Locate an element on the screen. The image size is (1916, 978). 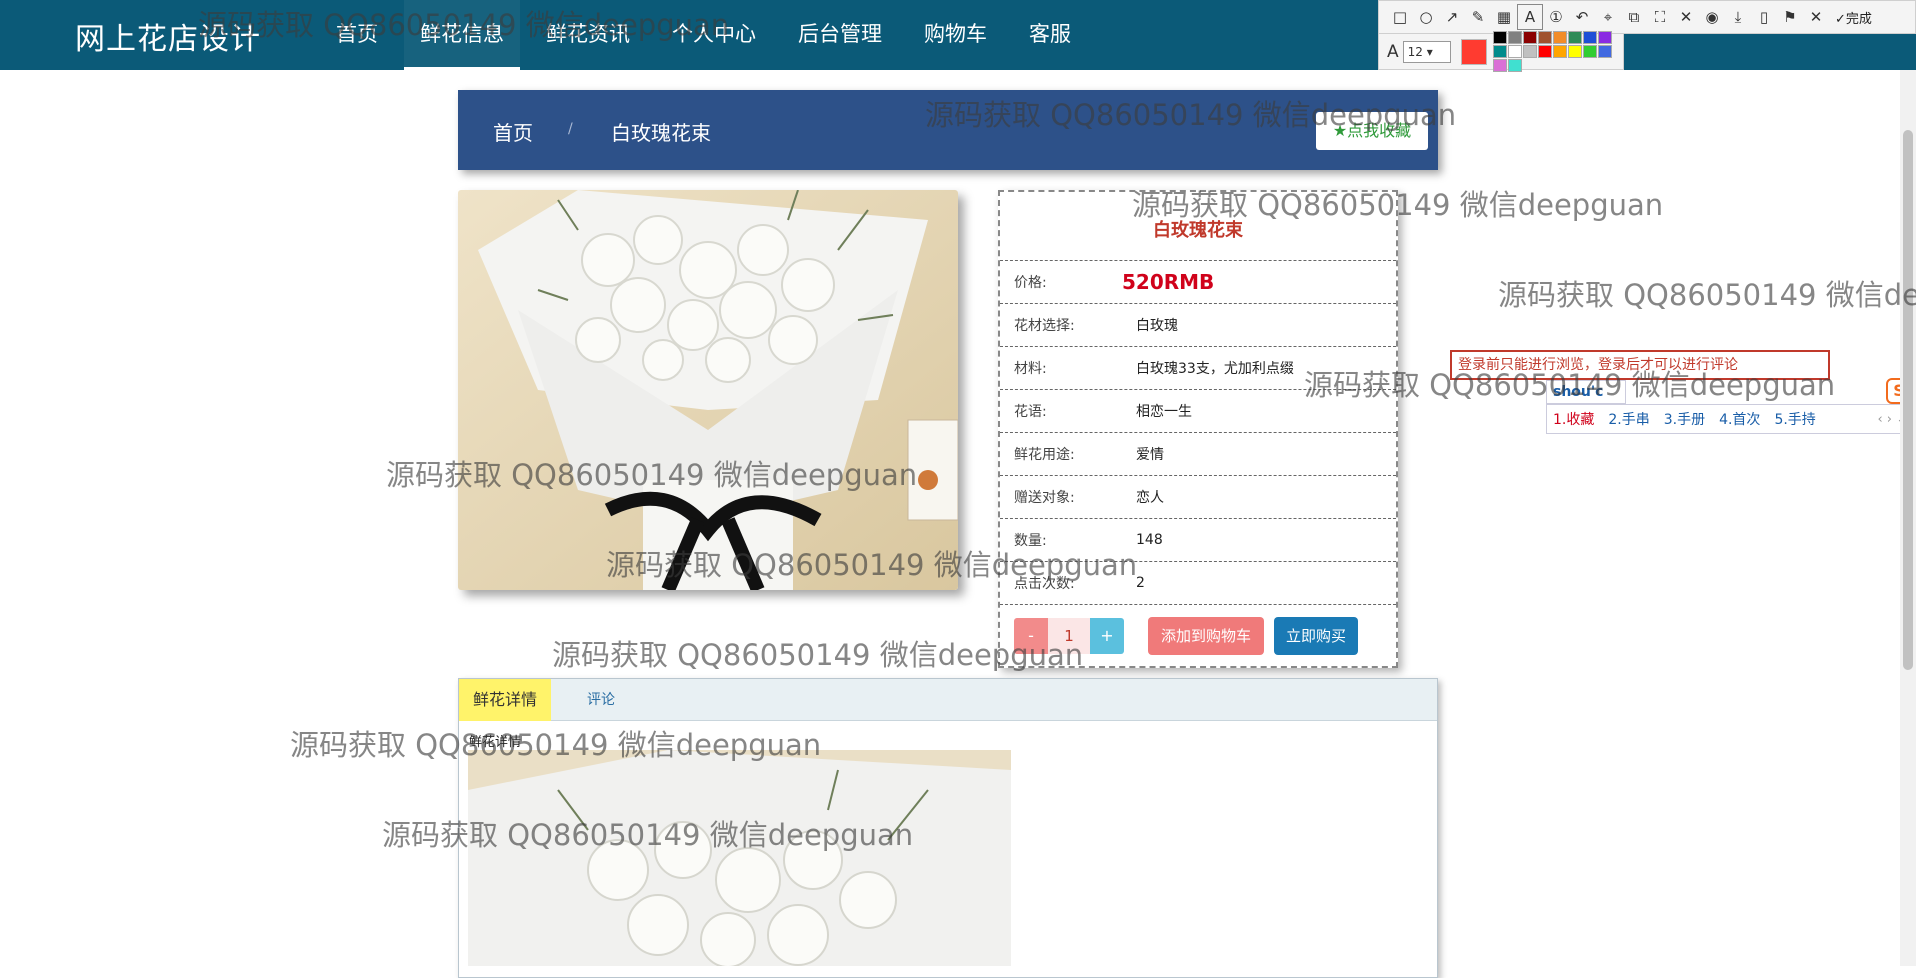
download-icon: ⤓ is located at coordinates (1738, 17).